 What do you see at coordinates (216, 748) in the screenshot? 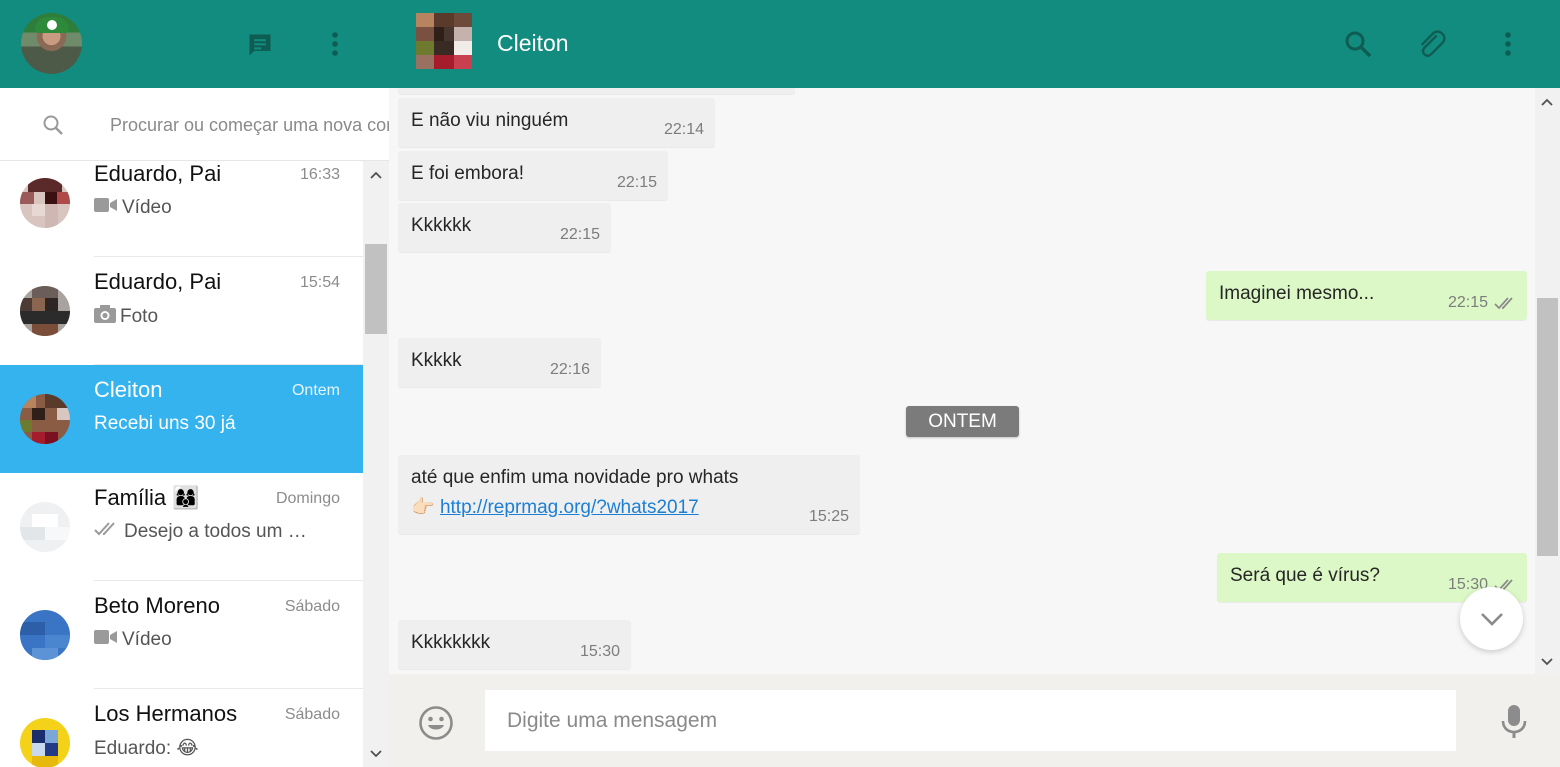
I see `chat-preview: Eduardo: 😂` at bounding box center [216, 748].